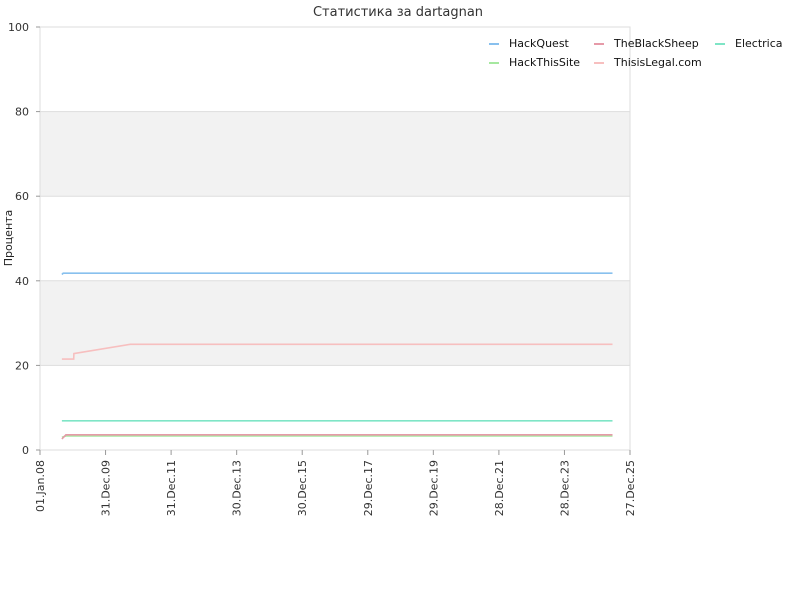 The height and width of the screenshot is (600, 800). I want to click on y-tick-label: 0, so click(25, 450).